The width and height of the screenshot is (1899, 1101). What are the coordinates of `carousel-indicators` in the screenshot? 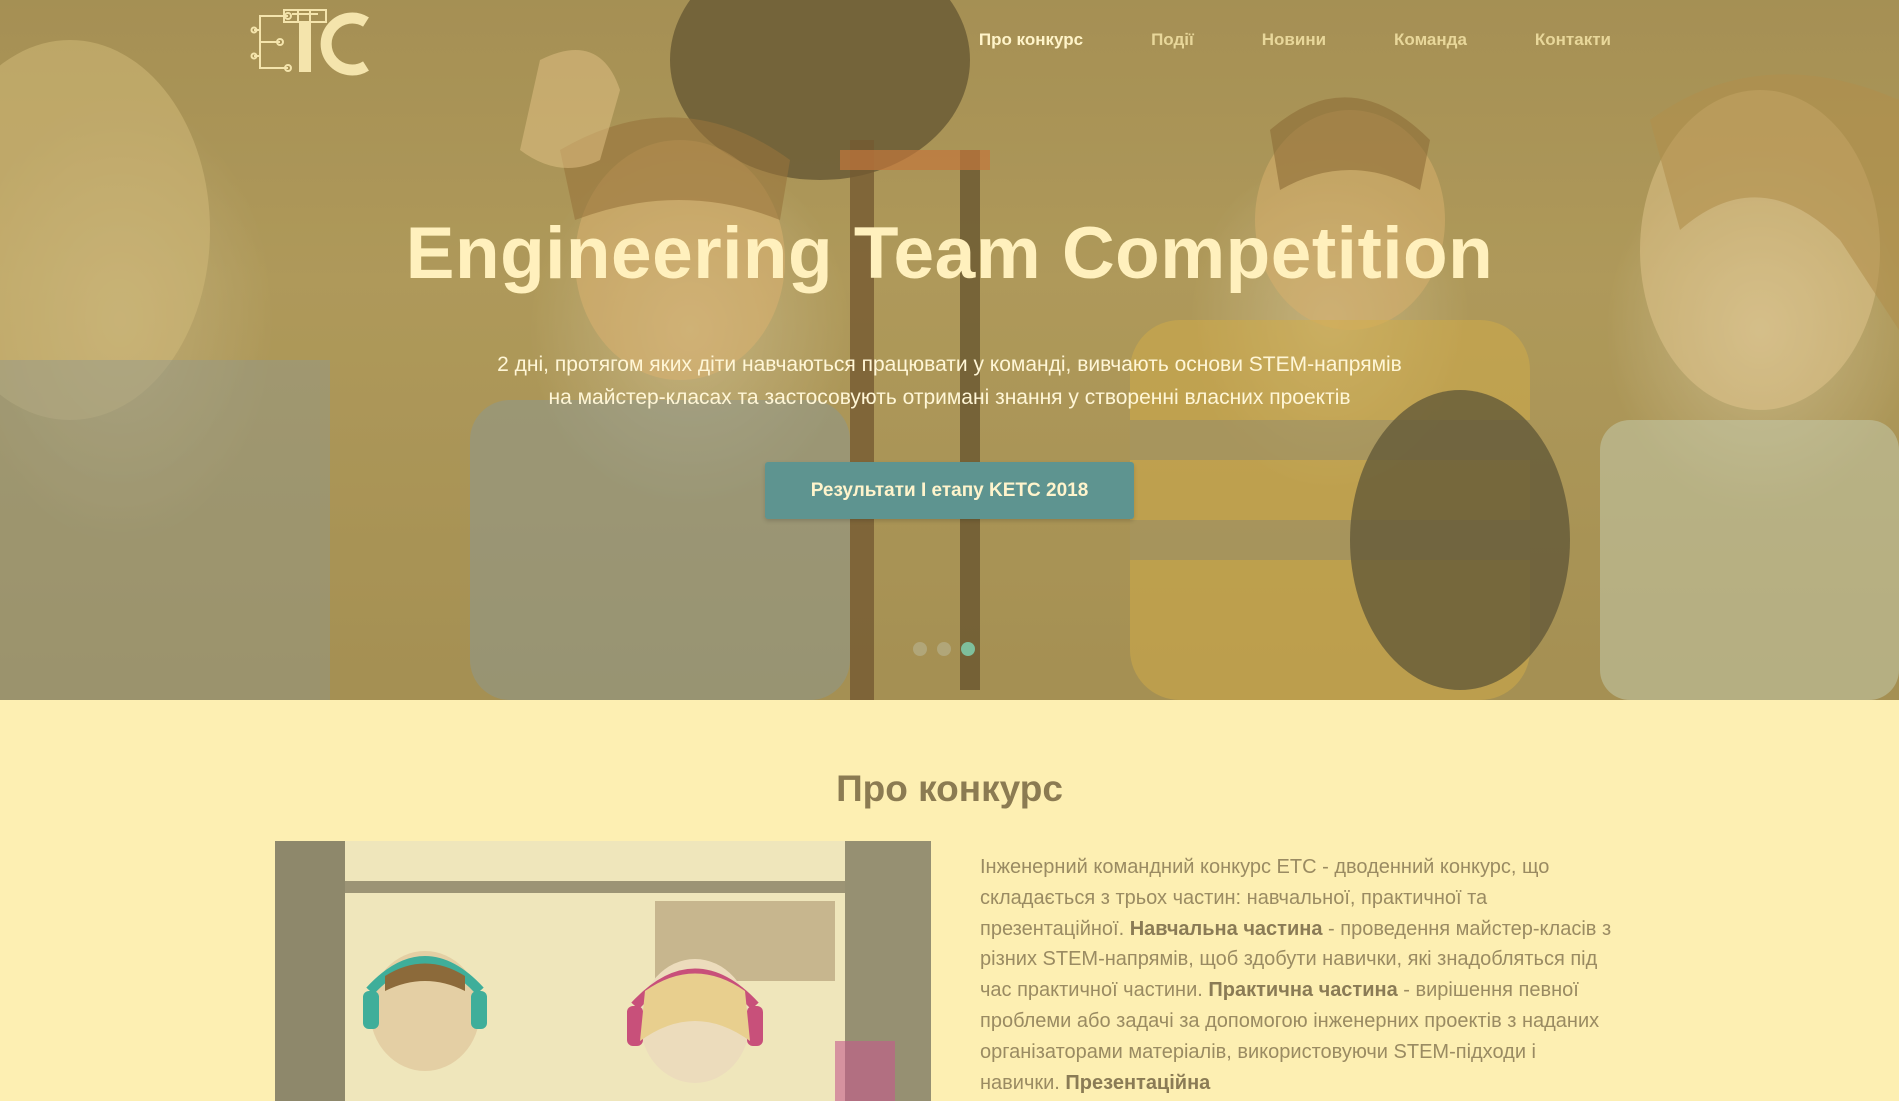 It's located at (944, 649).